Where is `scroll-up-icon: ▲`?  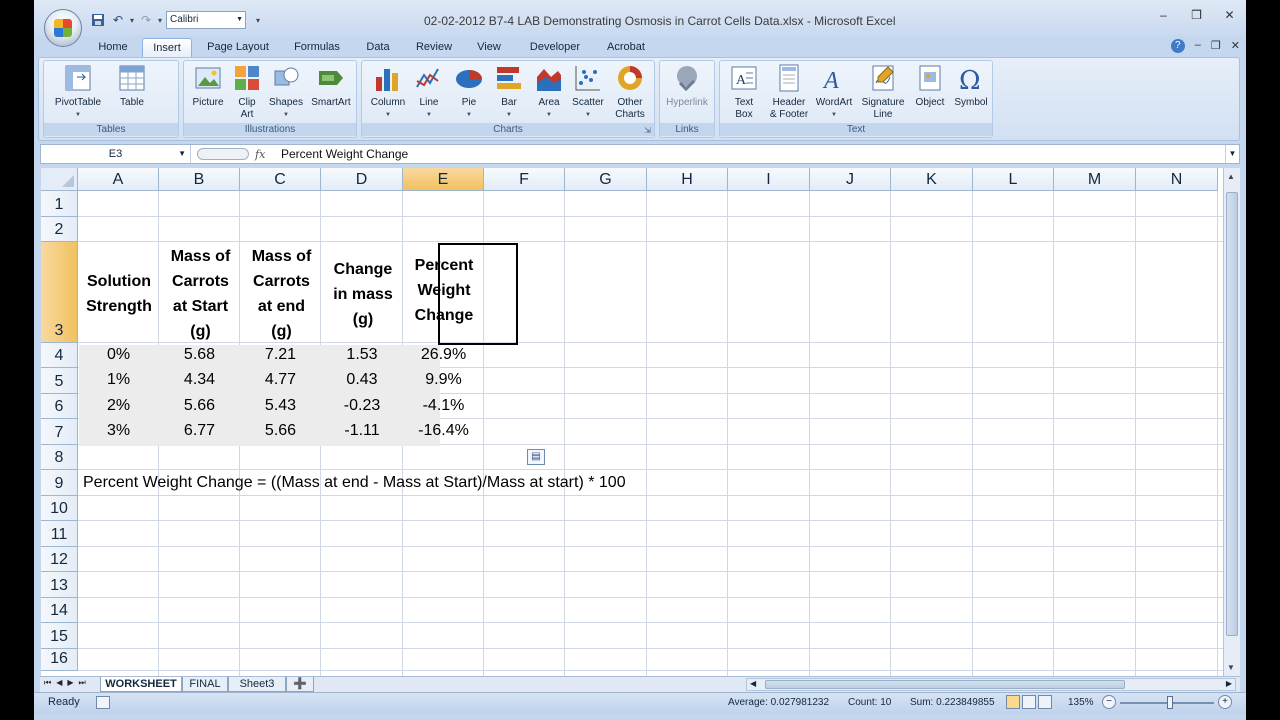 scroll-up-icon: ▲ is located at coordinates (1231, 176).